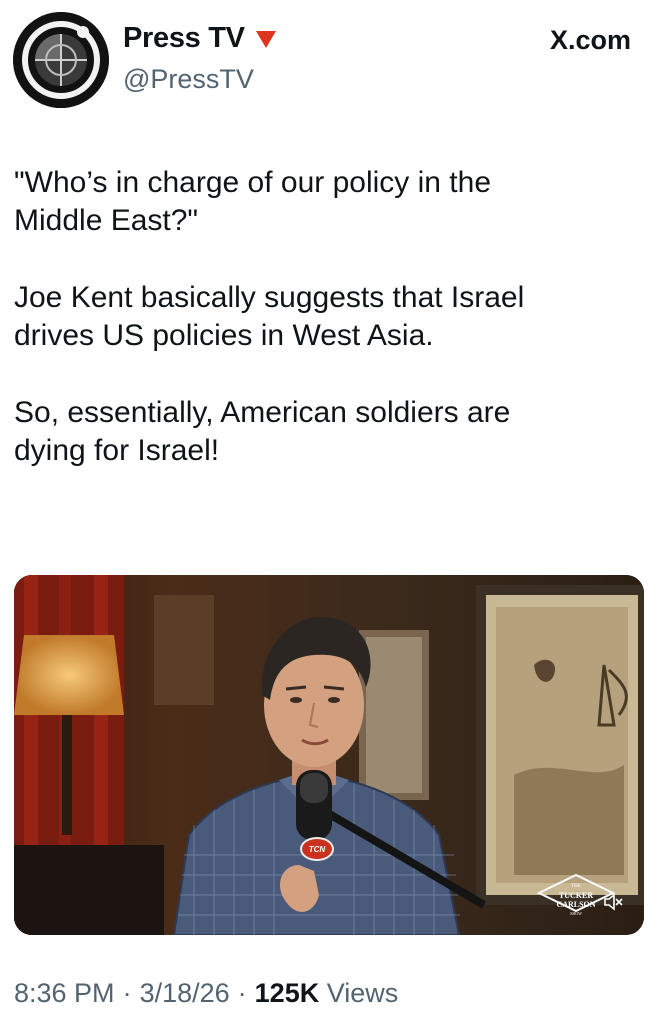 The height and width of the screenshot is (1023, 657). I want to click on post-date: 3/18/26, so click(185, 993).